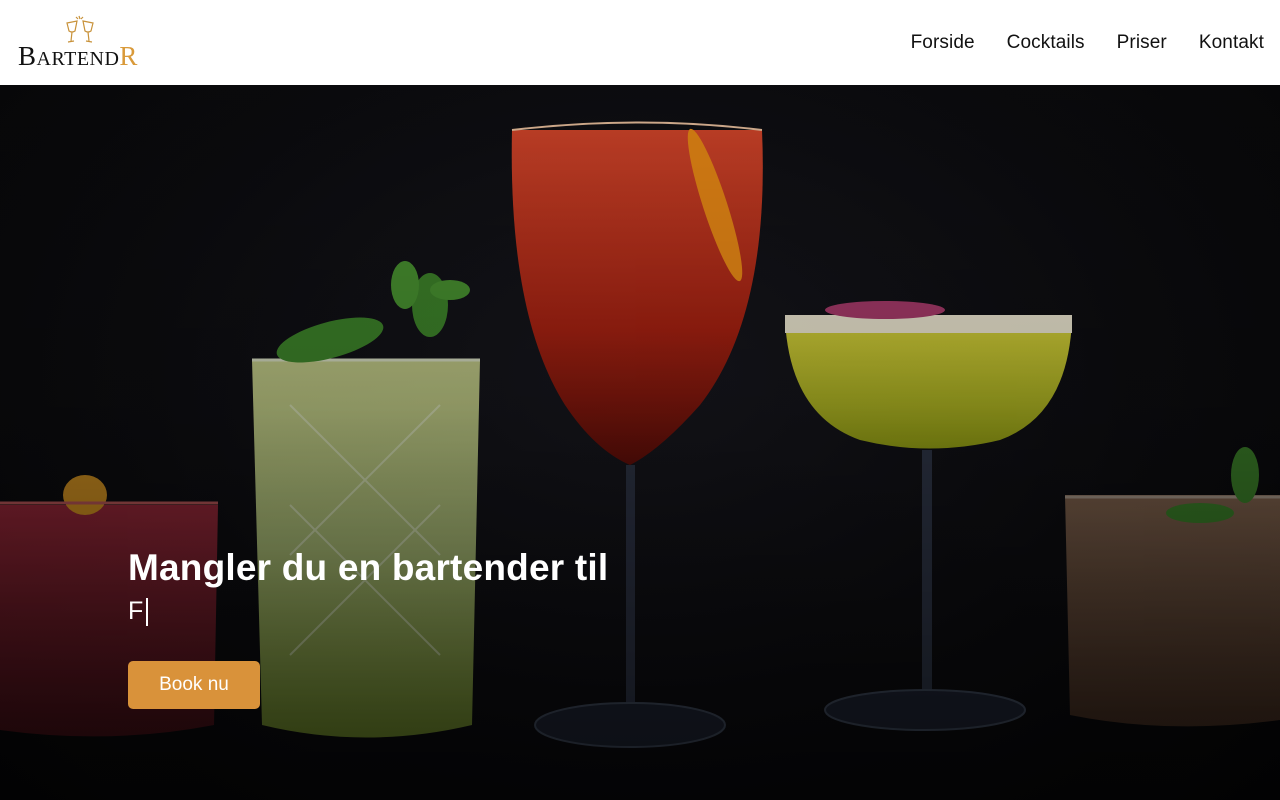 Image resolution: width=1280 pixels, height=800 pixels. What do you see at coordinates (1046, 43) in the screenshot?
I see `nav-item-cocktails: Cocktails` at bounding box center [1046, 43].